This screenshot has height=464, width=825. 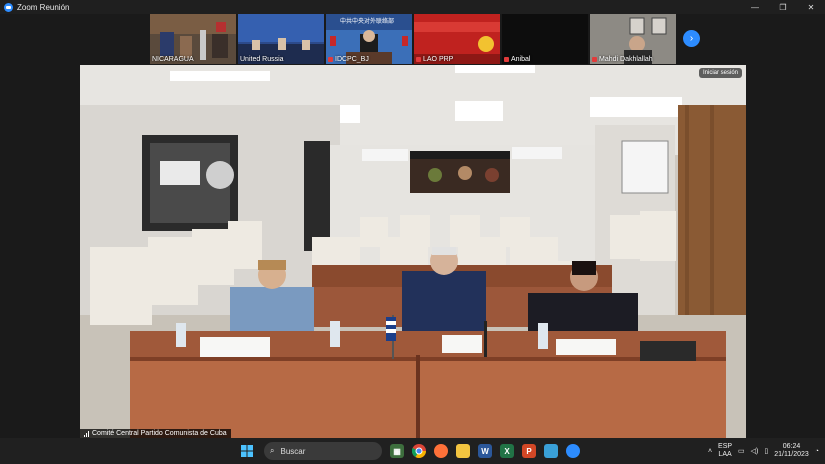 What do you see at coordinates (281, 39) in the screenshot?
I see `participant-tile-united-russia: United Russia` at bounding box center [281, 39].